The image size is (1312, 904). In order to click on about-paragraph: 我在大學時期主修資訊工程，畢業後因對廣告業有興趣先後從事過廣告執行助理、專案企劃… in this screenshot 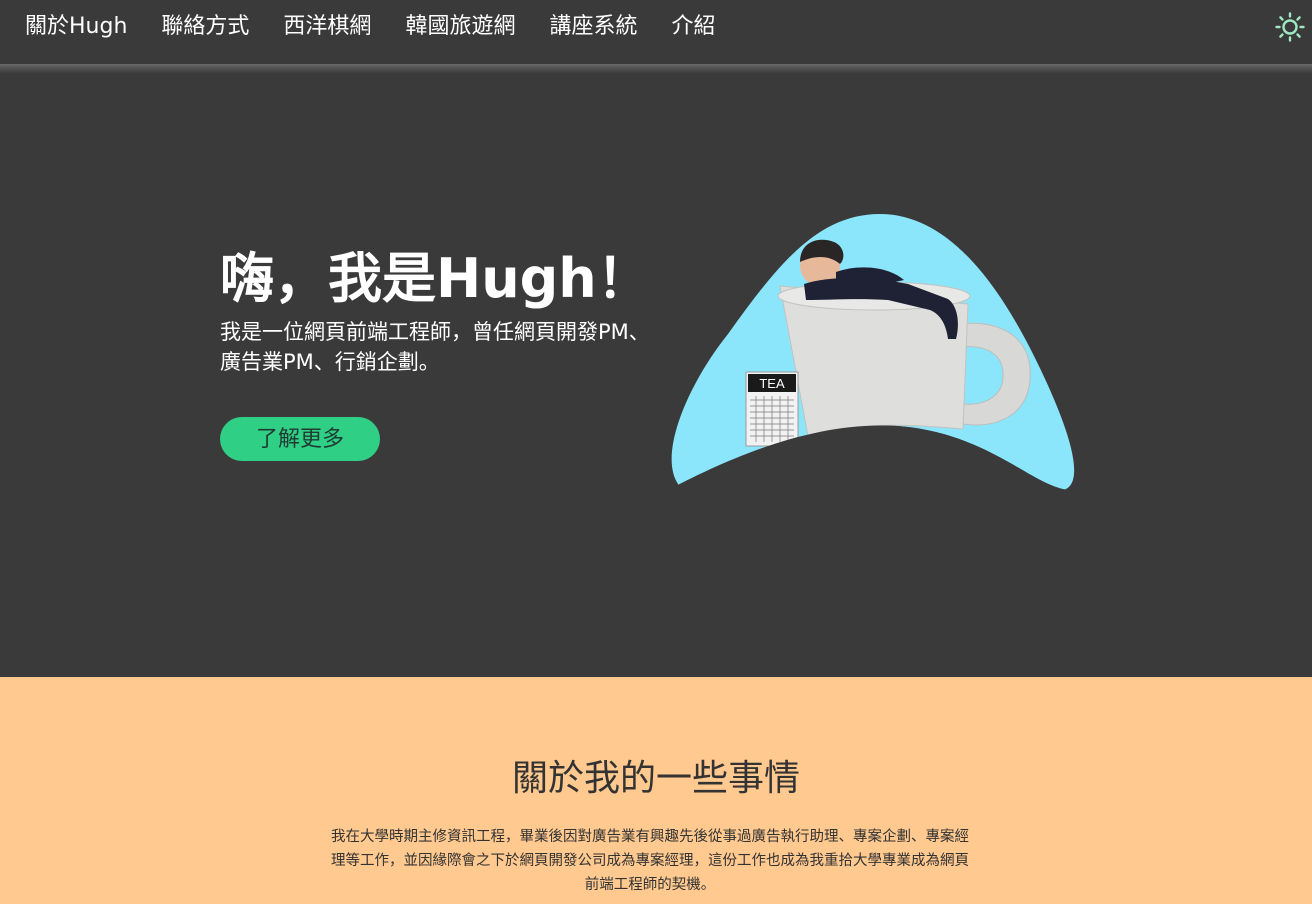, I will do `click(650, 861)`.